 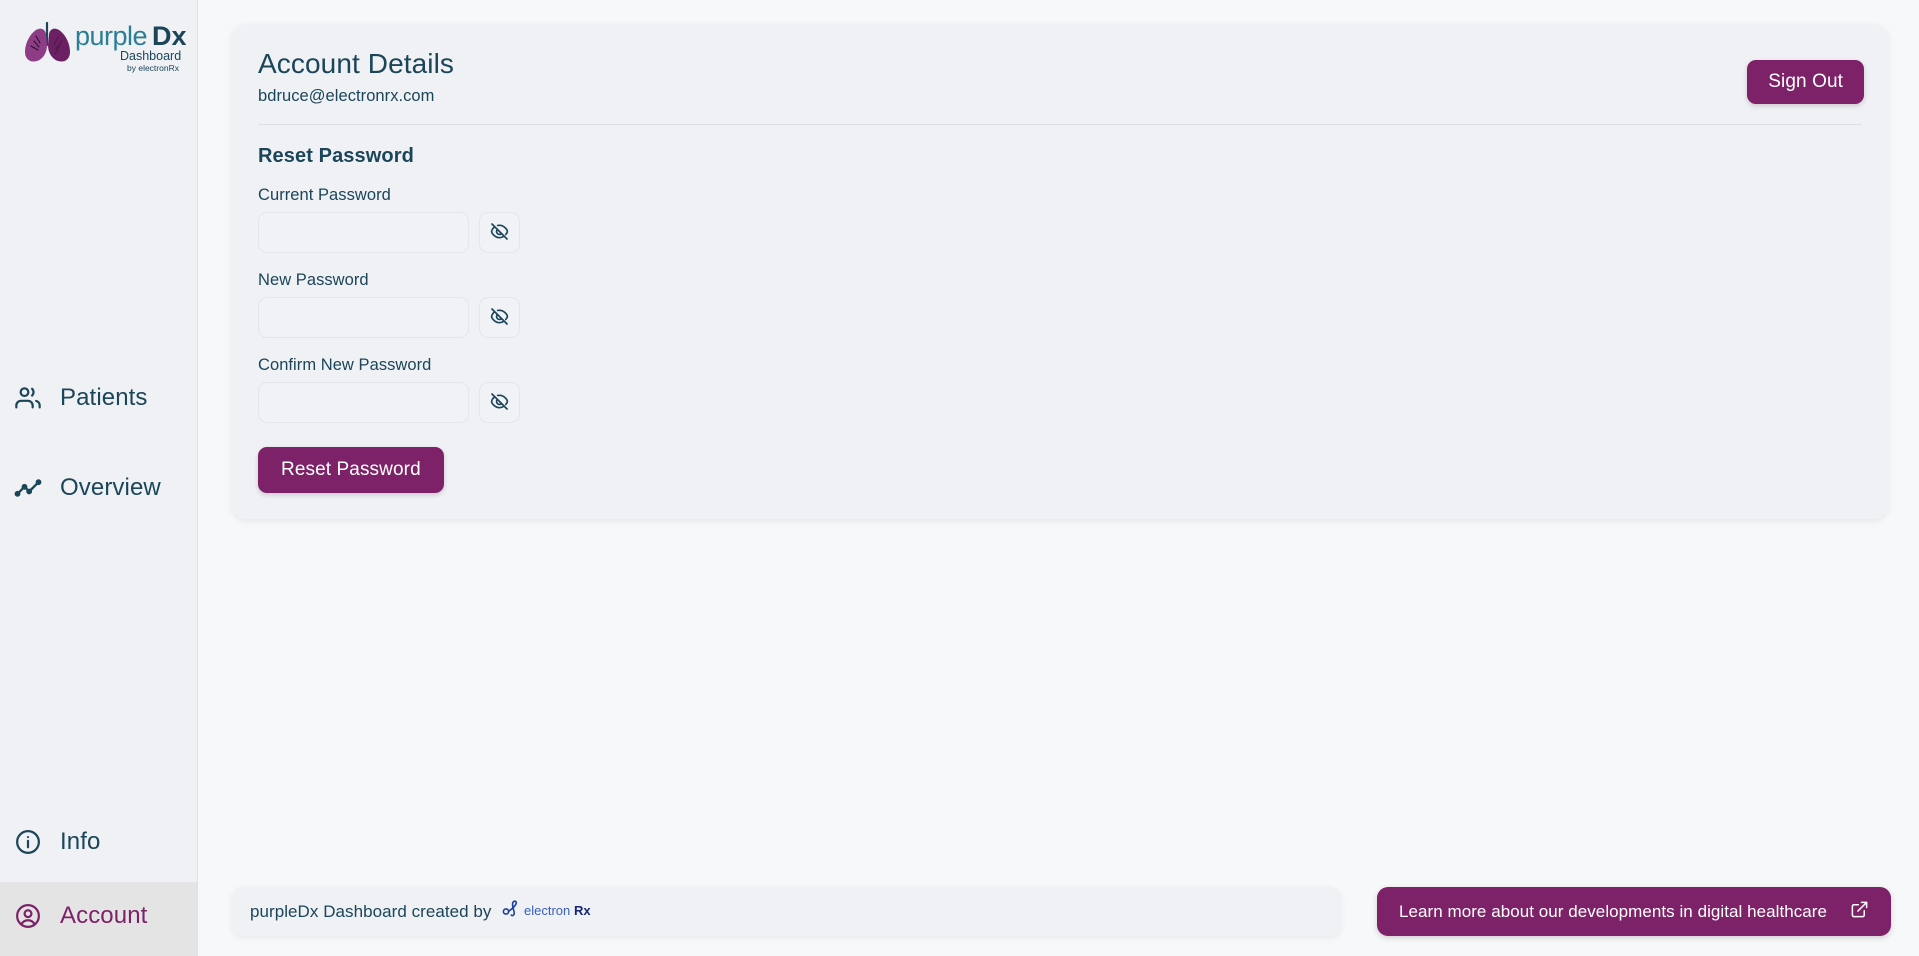 What do you see at coordinates (1805, 82) in the screenshot?
I see `sign-out-button: Sign Out` at bounding box center [1805, 82].